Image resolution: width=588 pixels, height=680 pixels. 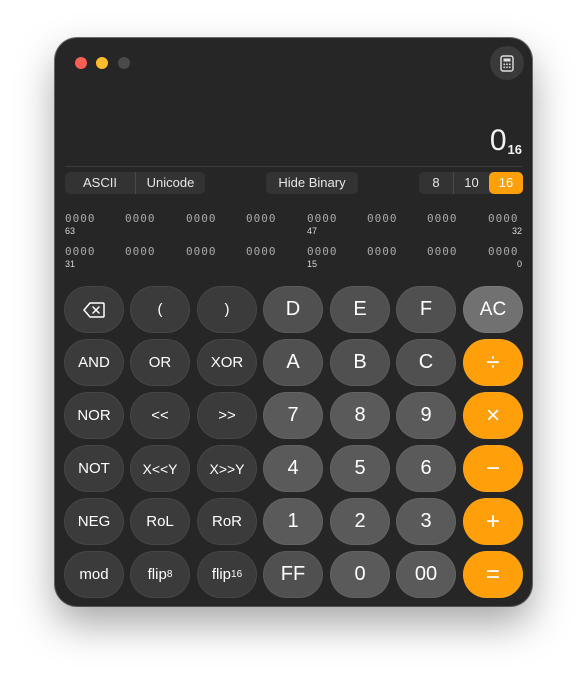 I want to click on hex-f-button: F, so click(x=426, y=309).